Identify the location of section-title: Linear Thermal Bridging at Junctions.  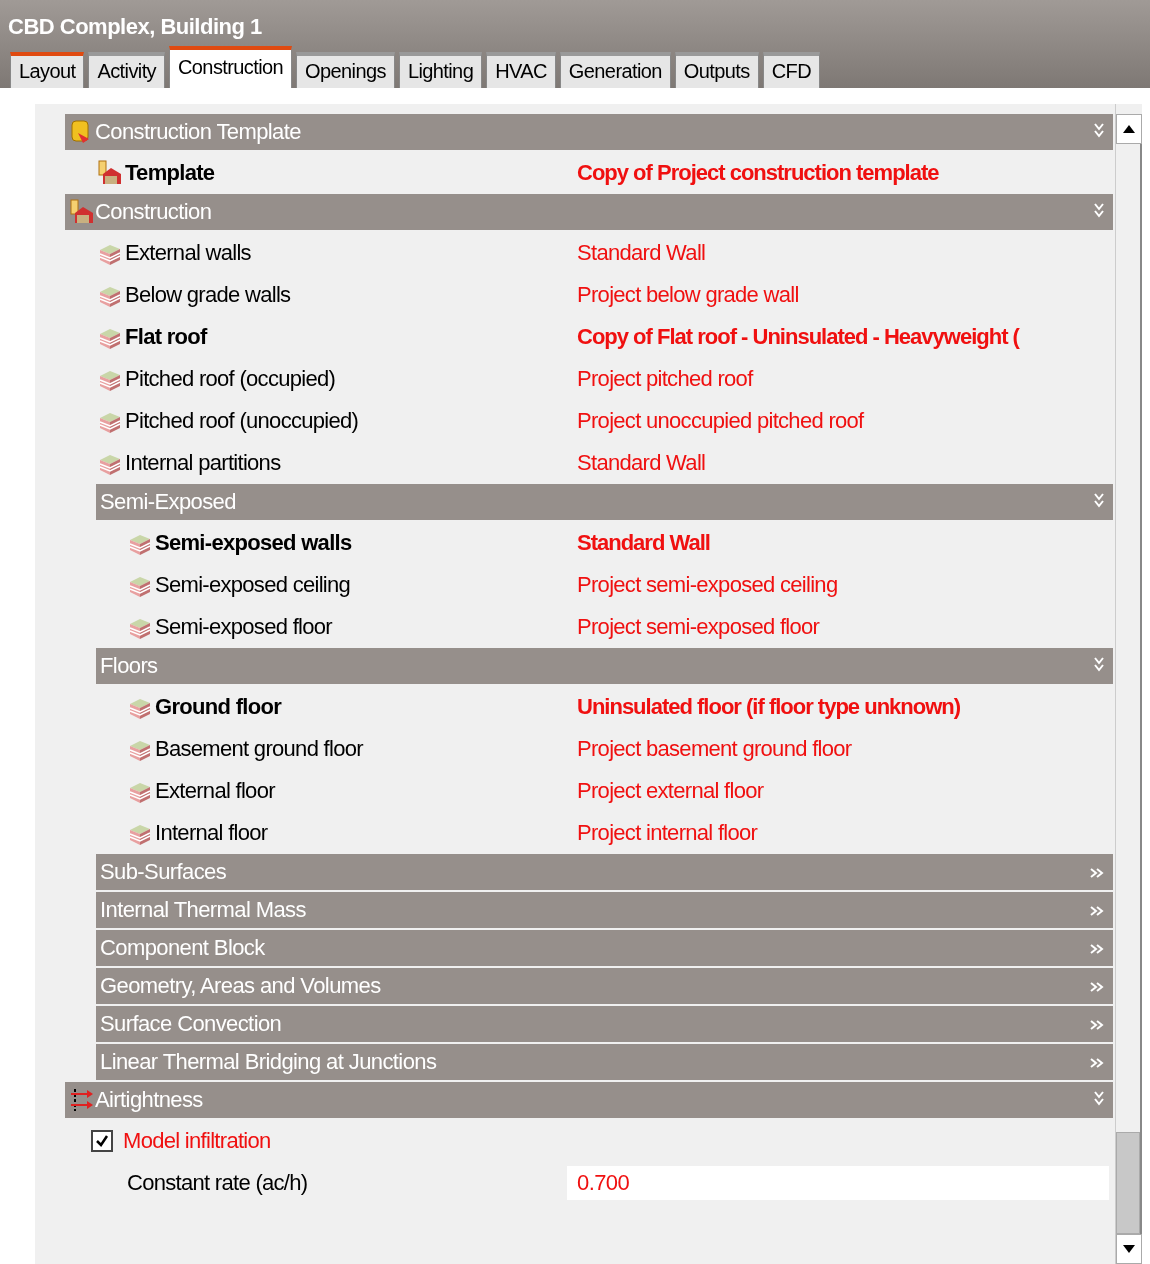
(269, 1062).